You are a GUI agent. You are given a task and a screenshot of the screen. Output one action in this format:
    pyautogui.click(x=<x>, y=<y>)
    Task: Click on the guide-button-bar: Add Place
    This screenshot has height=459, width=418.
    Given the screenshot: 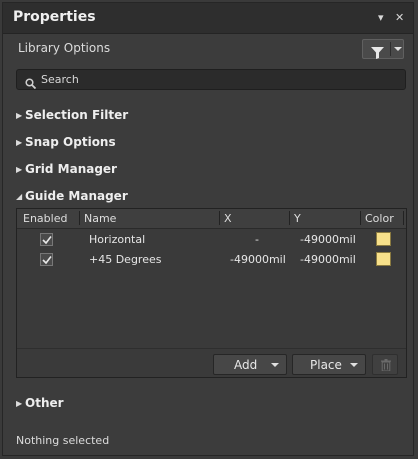 What is the action you would take?
    pyautogui.click(x=211, y=363)
    